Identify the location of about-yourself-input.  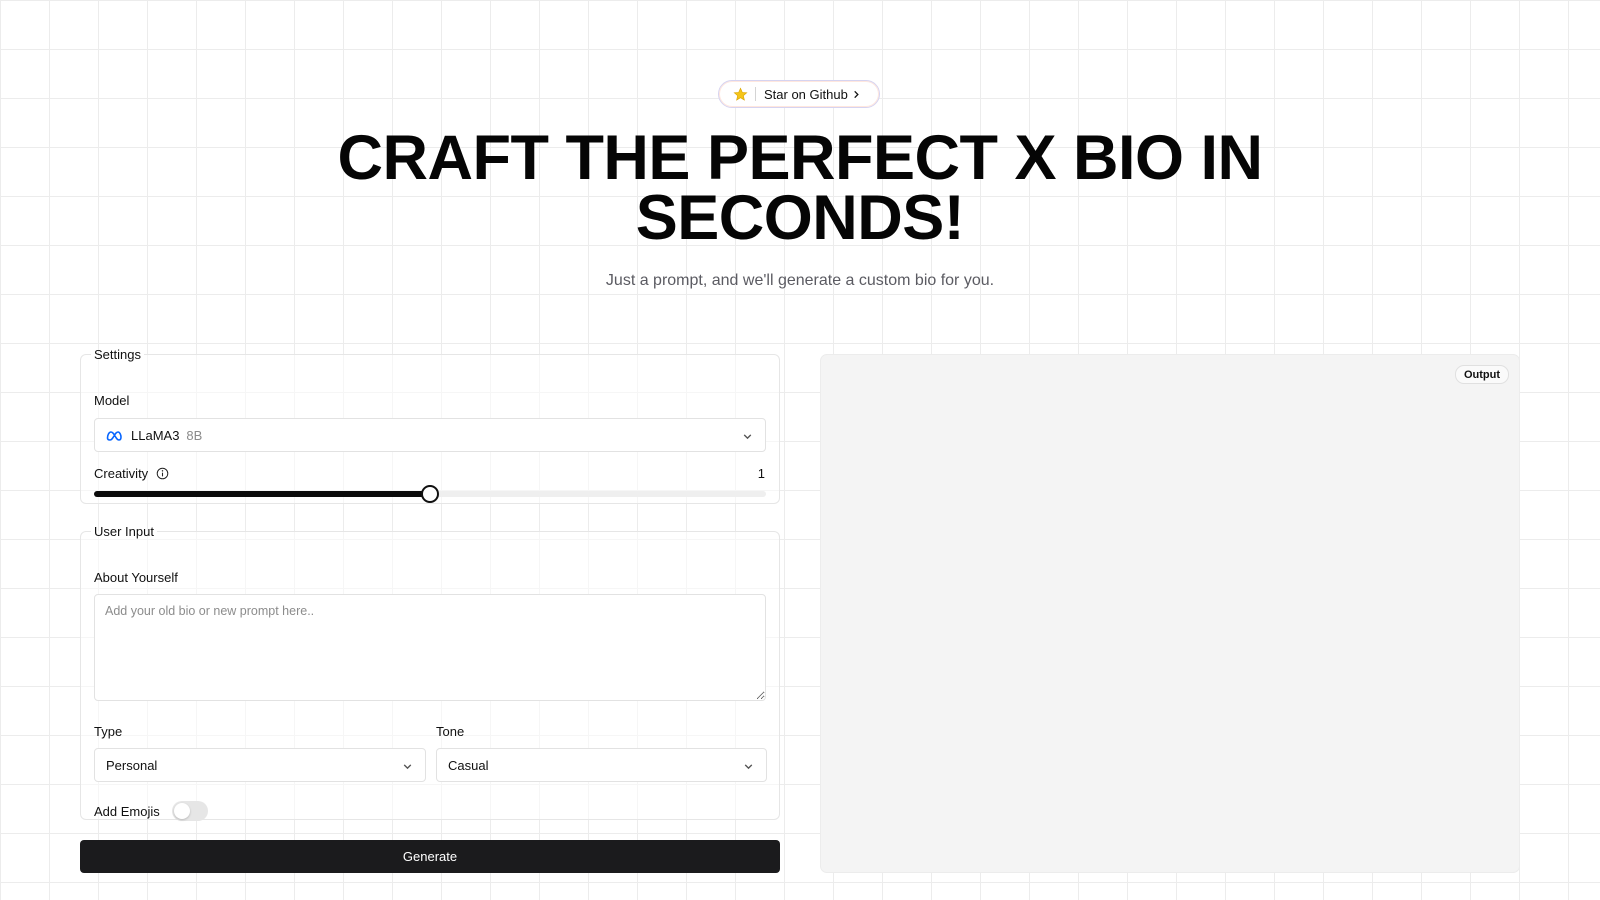
(430, 647).